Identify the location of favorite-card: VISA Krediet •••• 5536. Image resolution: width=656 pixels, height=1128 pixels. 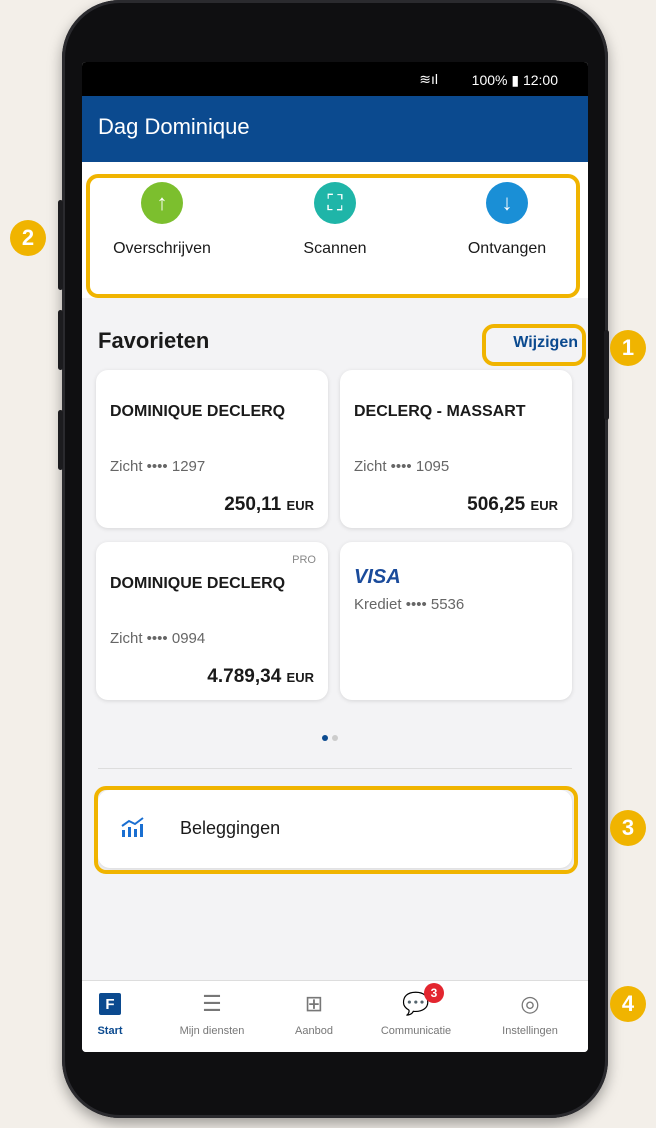
(456, 621).